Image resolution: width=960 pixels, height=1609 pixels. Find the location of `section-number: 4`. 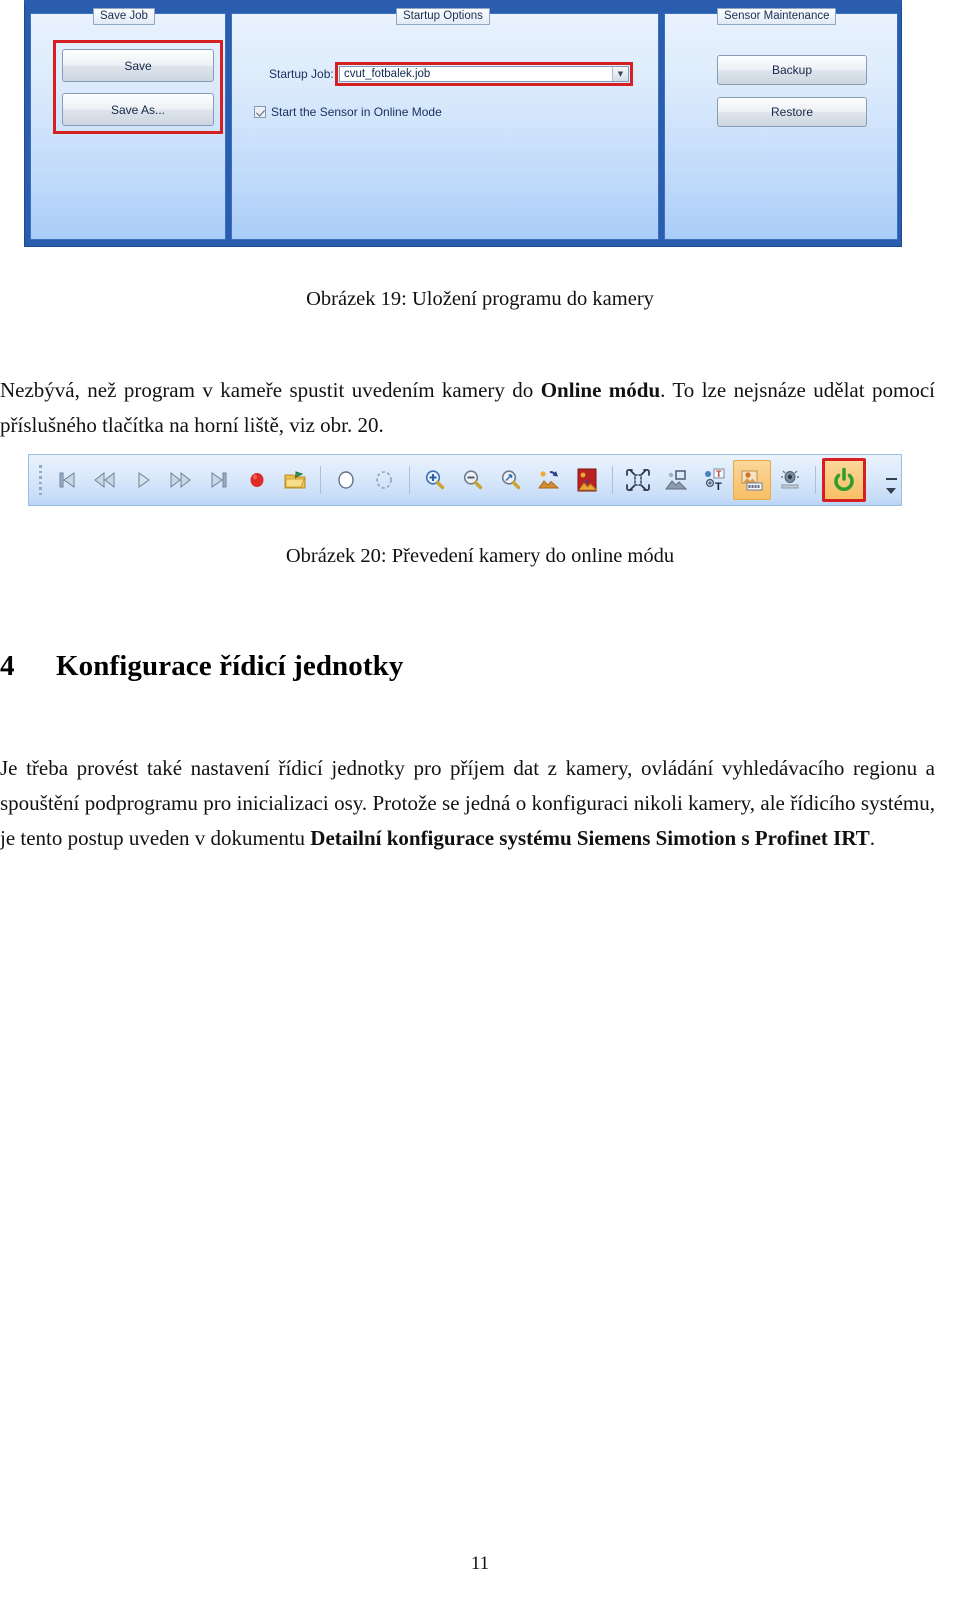

section-number: 4 is located at coordinates (7, 666).